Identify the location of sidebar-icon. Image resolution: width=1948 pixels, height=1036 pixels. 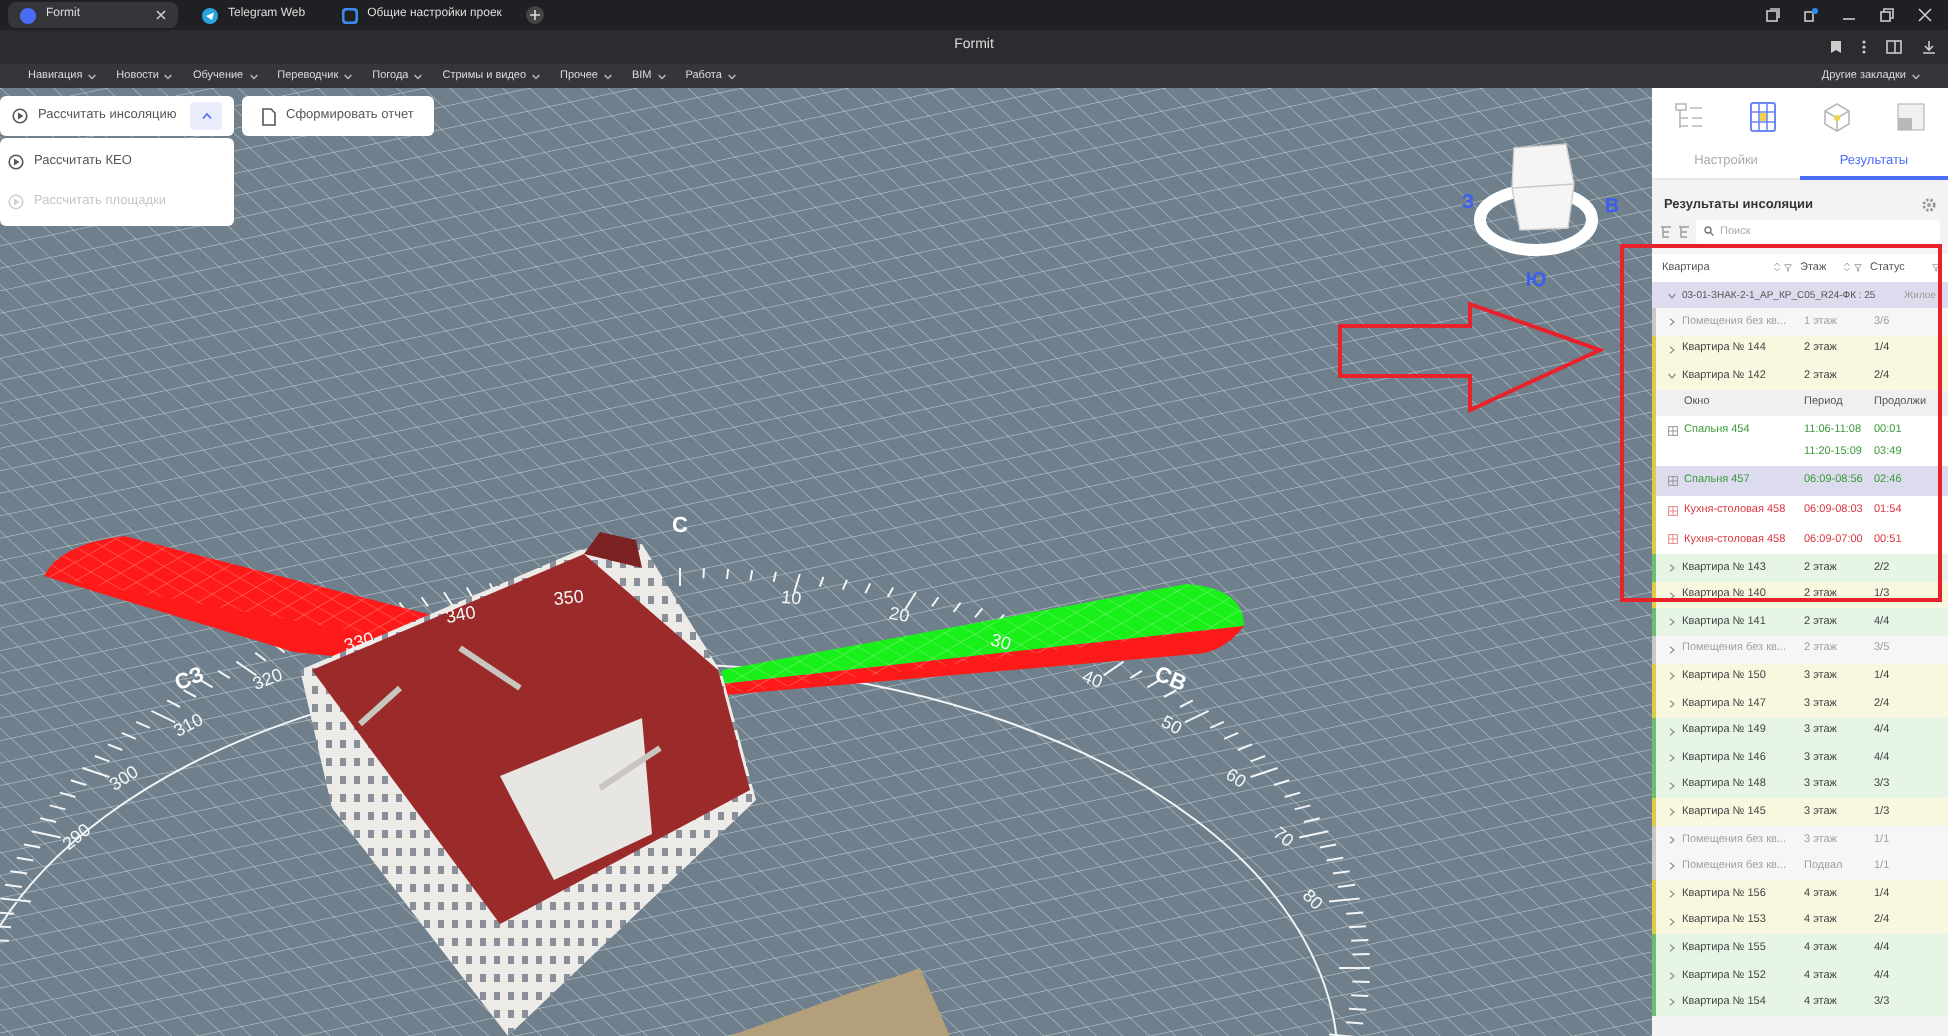
(1894, 47).